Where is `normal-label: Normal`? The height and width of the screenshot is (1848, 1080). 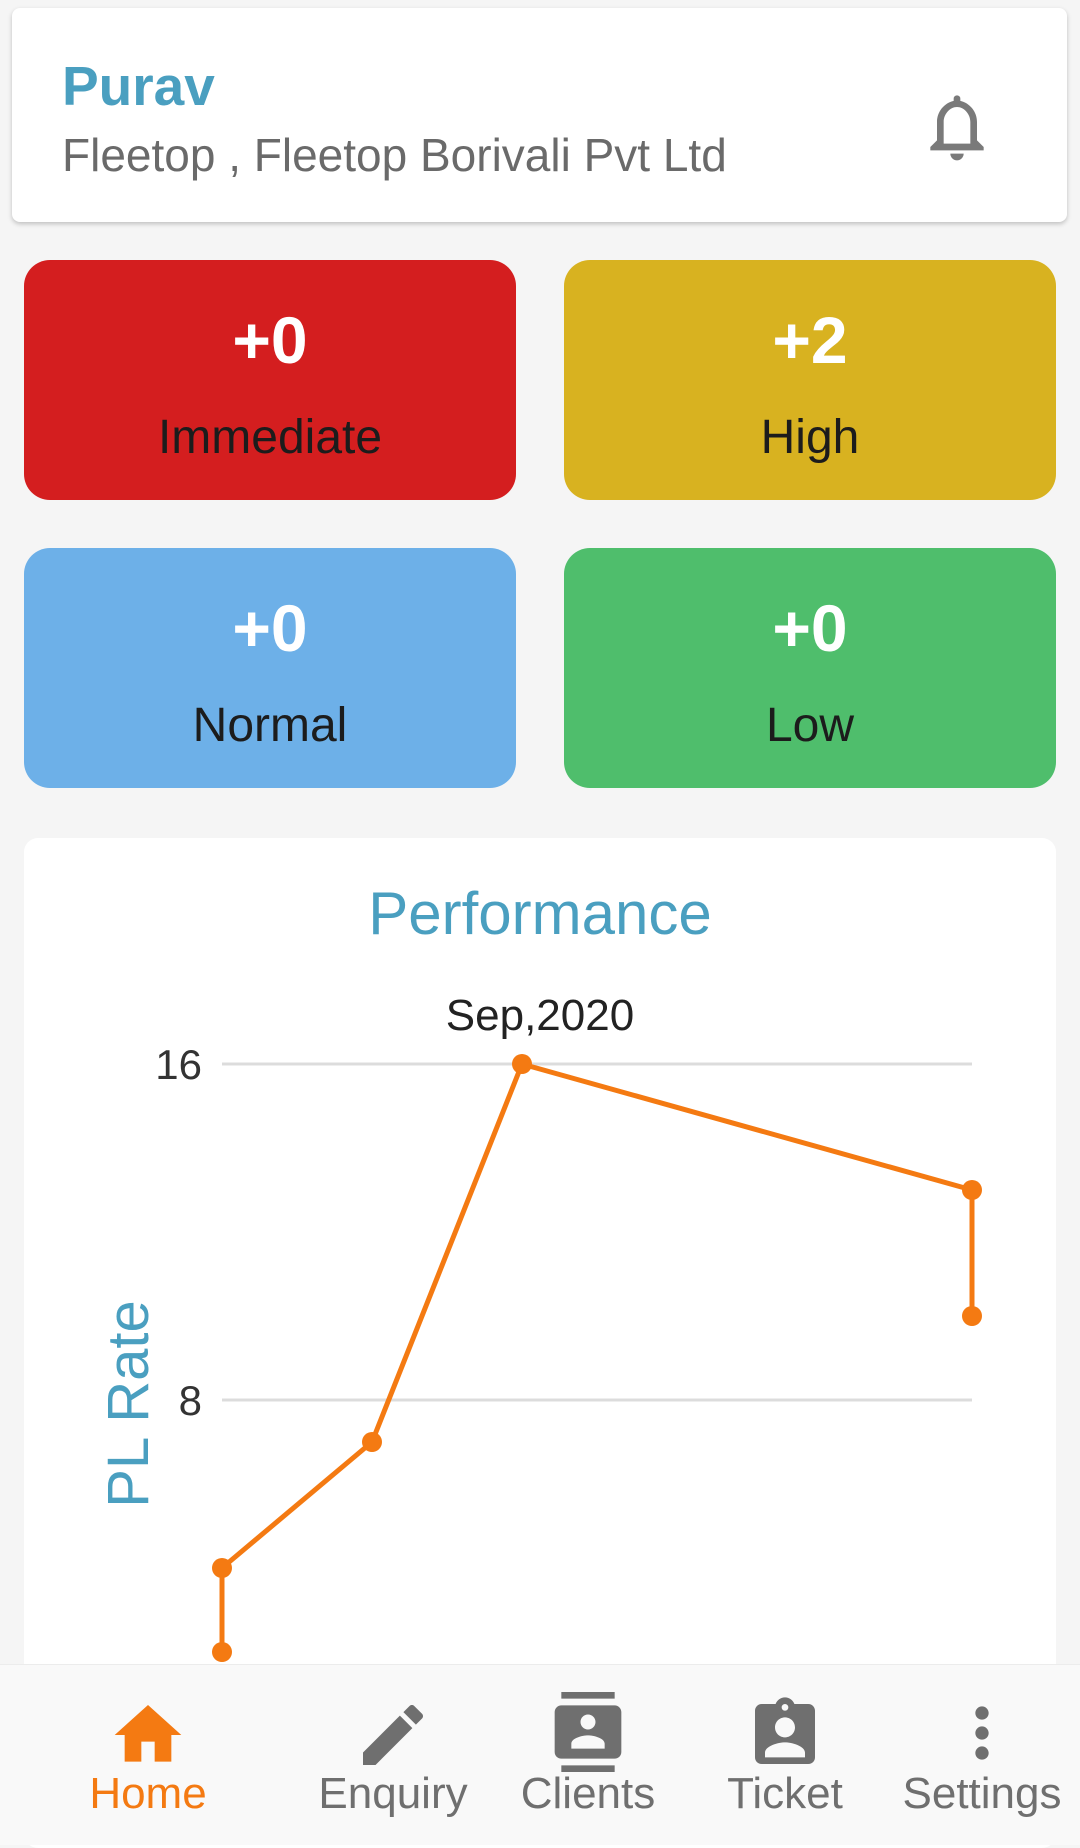
normal-label: Normal is located at coordinates (270, 725).